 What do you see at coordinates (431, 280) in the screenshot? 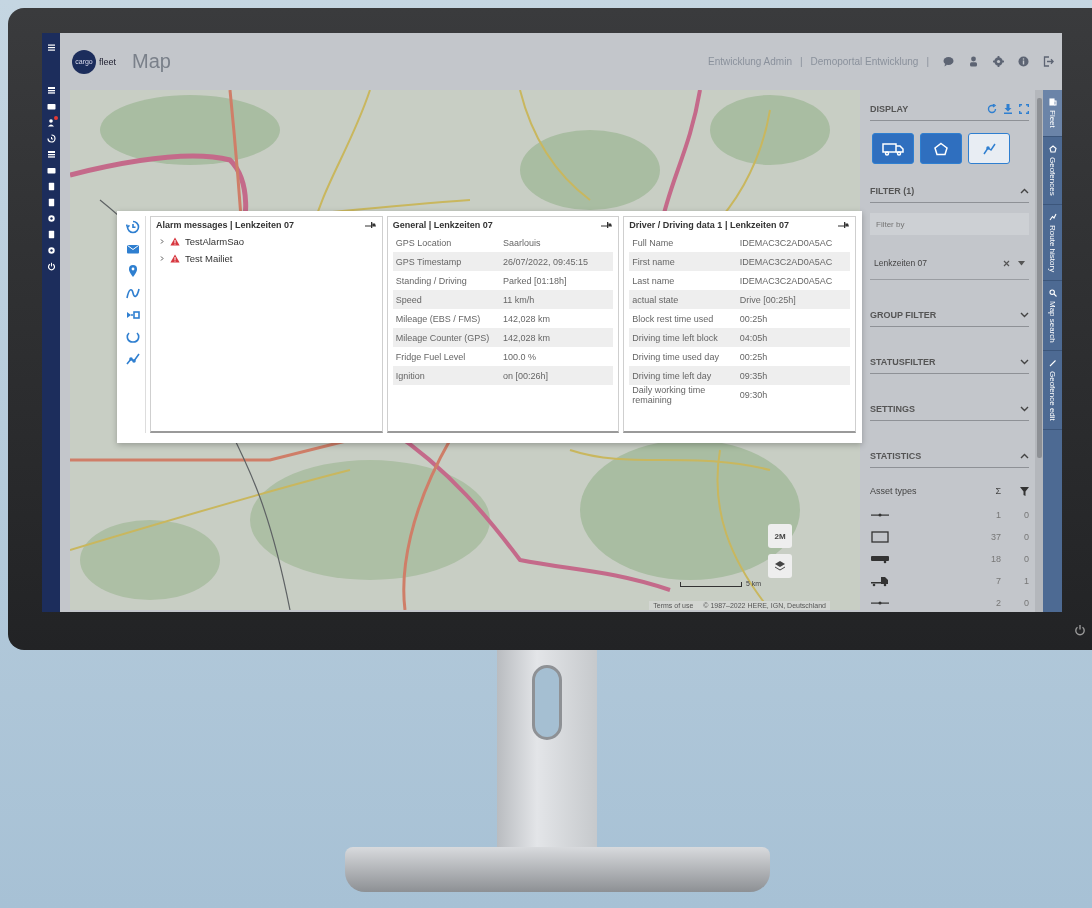
I see `field-label: Standing / Driving` at bounding box center [431, 280].